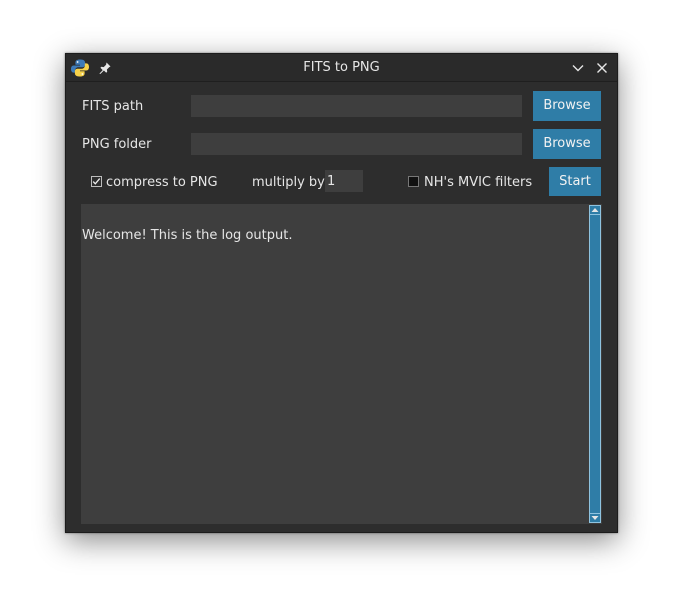 The width and height of the screenshot is (684, 612). Describe the element at coordinates (187, 235) in the screenshot. I see `log-text: Welcome! This is the log output.` at that location.